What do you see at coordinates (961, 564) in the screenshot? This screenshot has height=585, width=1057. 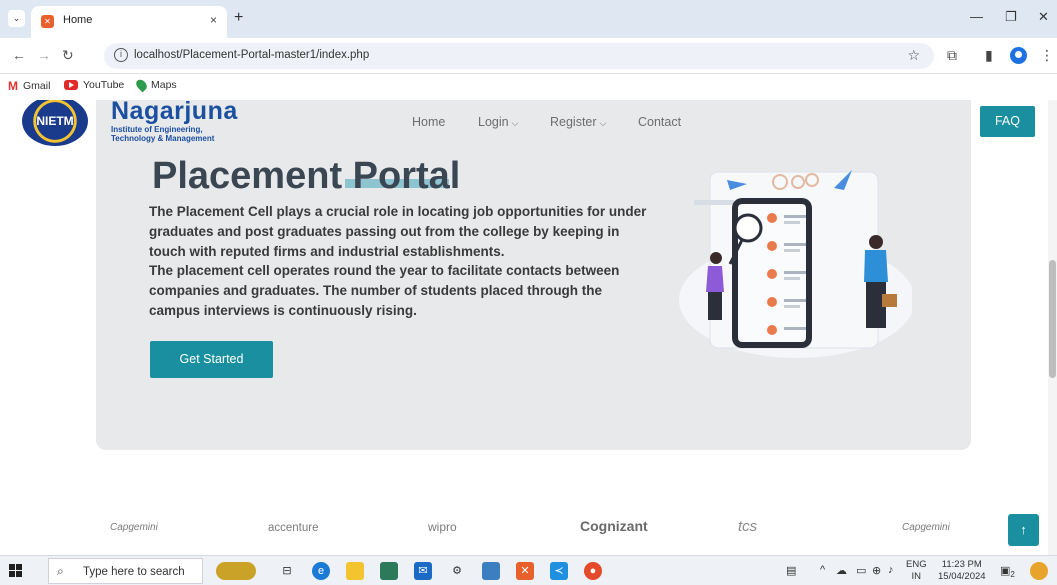 I see `clock-time: 11:23 PM` at bounding box center [961, 564].